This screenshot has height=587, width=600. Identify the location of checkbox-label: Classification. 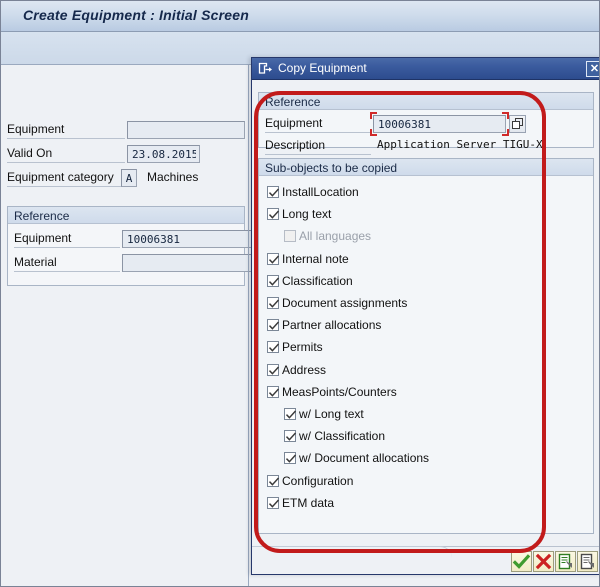
(317, 280).